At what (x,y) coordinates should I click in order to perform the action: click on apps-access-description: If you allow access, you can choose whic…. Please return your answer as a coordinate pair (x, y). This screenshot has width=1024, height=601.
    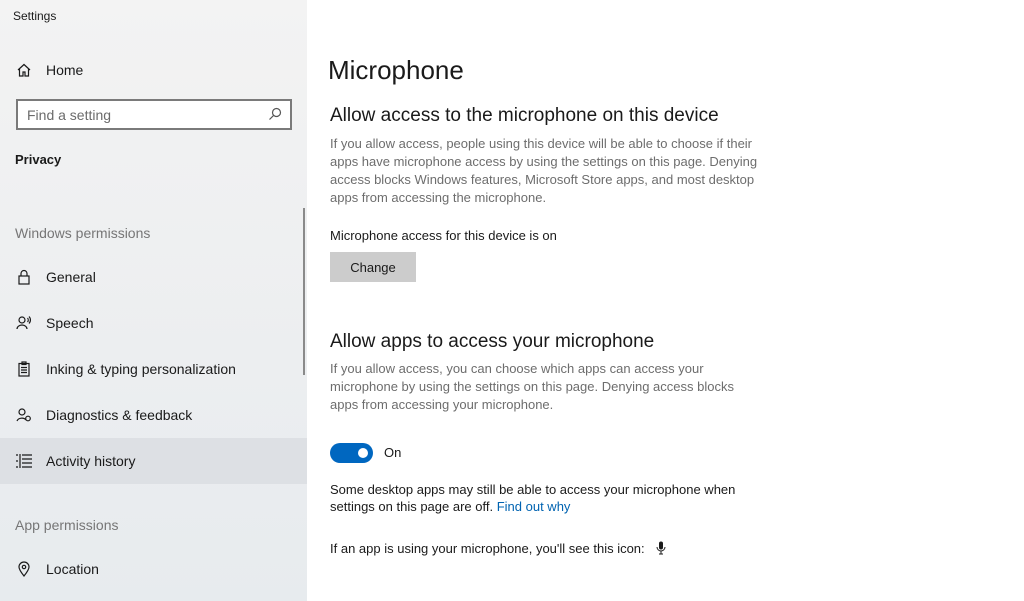
    Looking at the image, I should click on (532, 386).